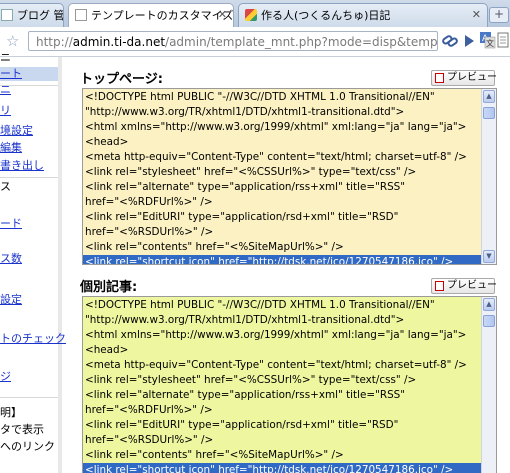 The image size is (510, 473). I want to click on sidebar-item-environment-settings: 境設定, so click(16, 131).